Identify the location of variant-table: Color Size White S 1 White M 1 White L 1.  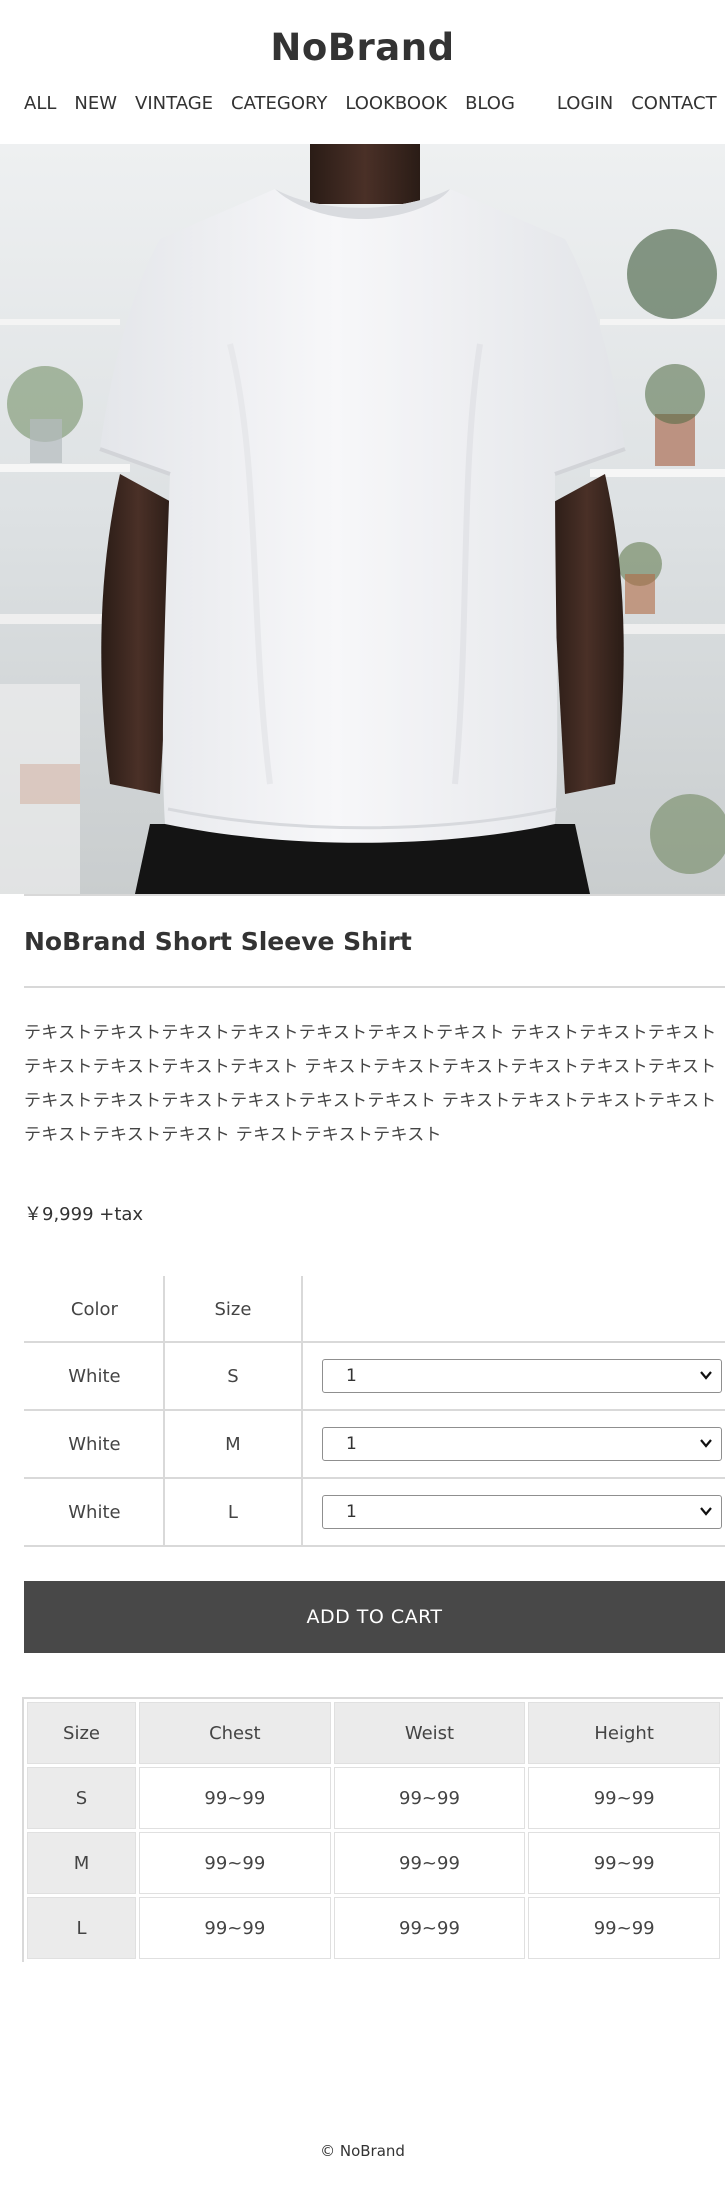
(374, 1411).